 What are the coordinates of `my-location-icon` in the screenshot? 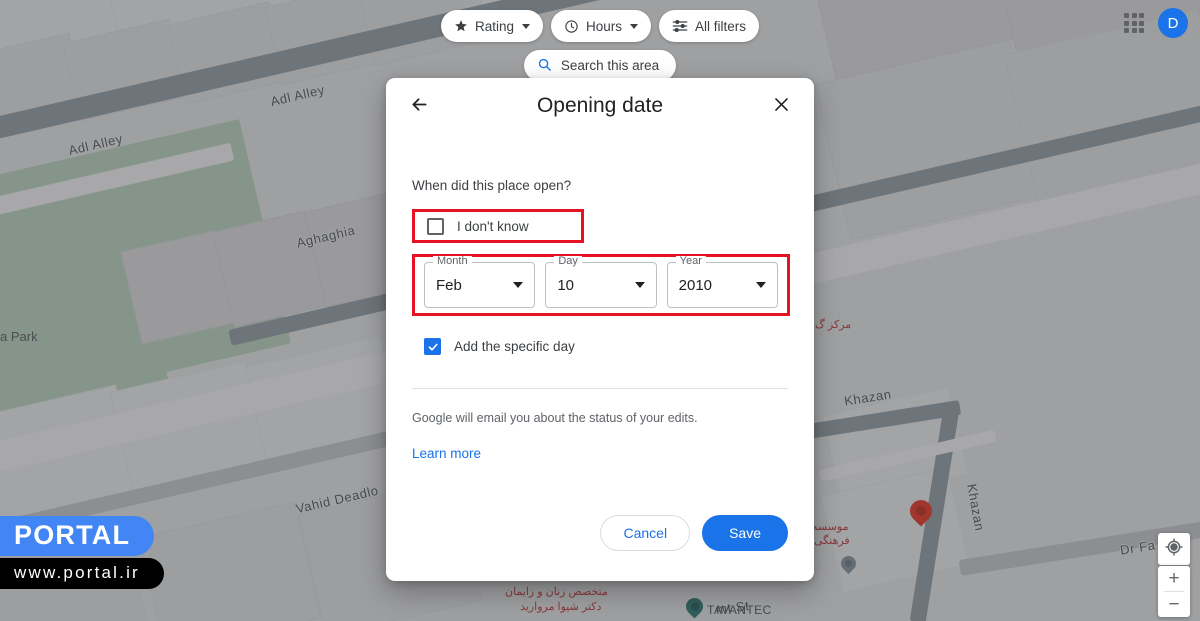 It's located at (1174, 549).